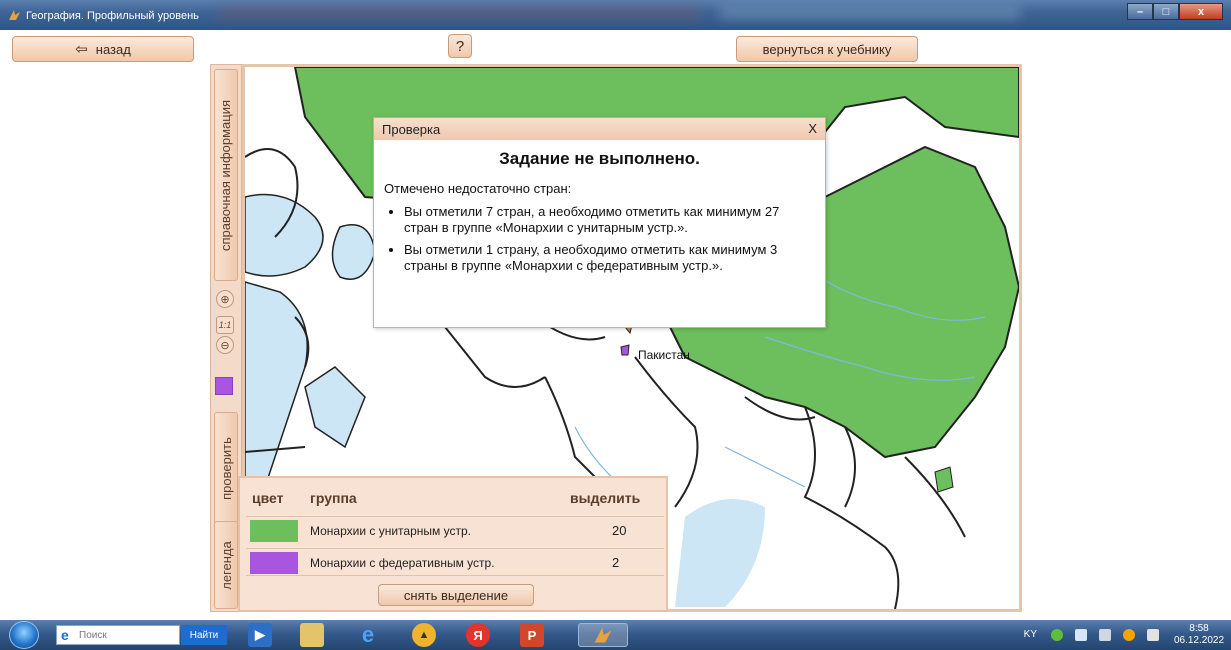 The height and width of the screenshot is (650, 1231). I want to click on powerpoint-icon: P, so click(532, 635).